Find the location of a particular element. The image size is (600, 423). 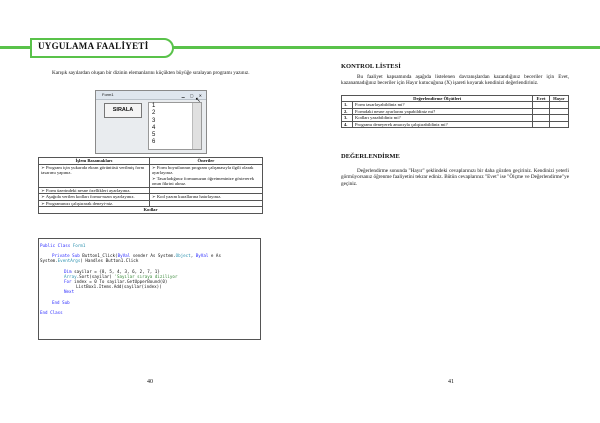

section-tab: UYGULAMA FAALİYETİ is located at coordinates (102, 48).